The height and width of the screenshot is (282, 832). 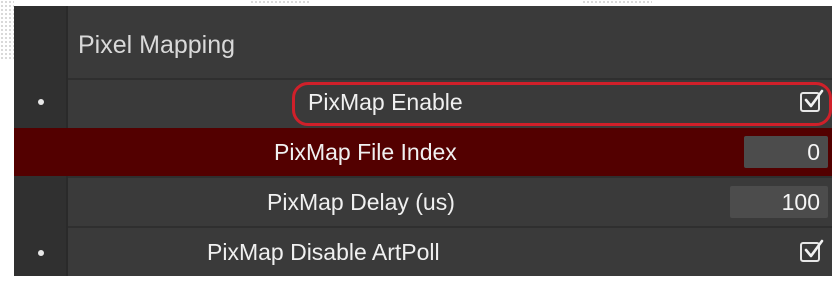 What do you see at coordinates (385, 102) in the screenshot?
I see `property-label: PixMap Enable` at bounding box center [385, 102].